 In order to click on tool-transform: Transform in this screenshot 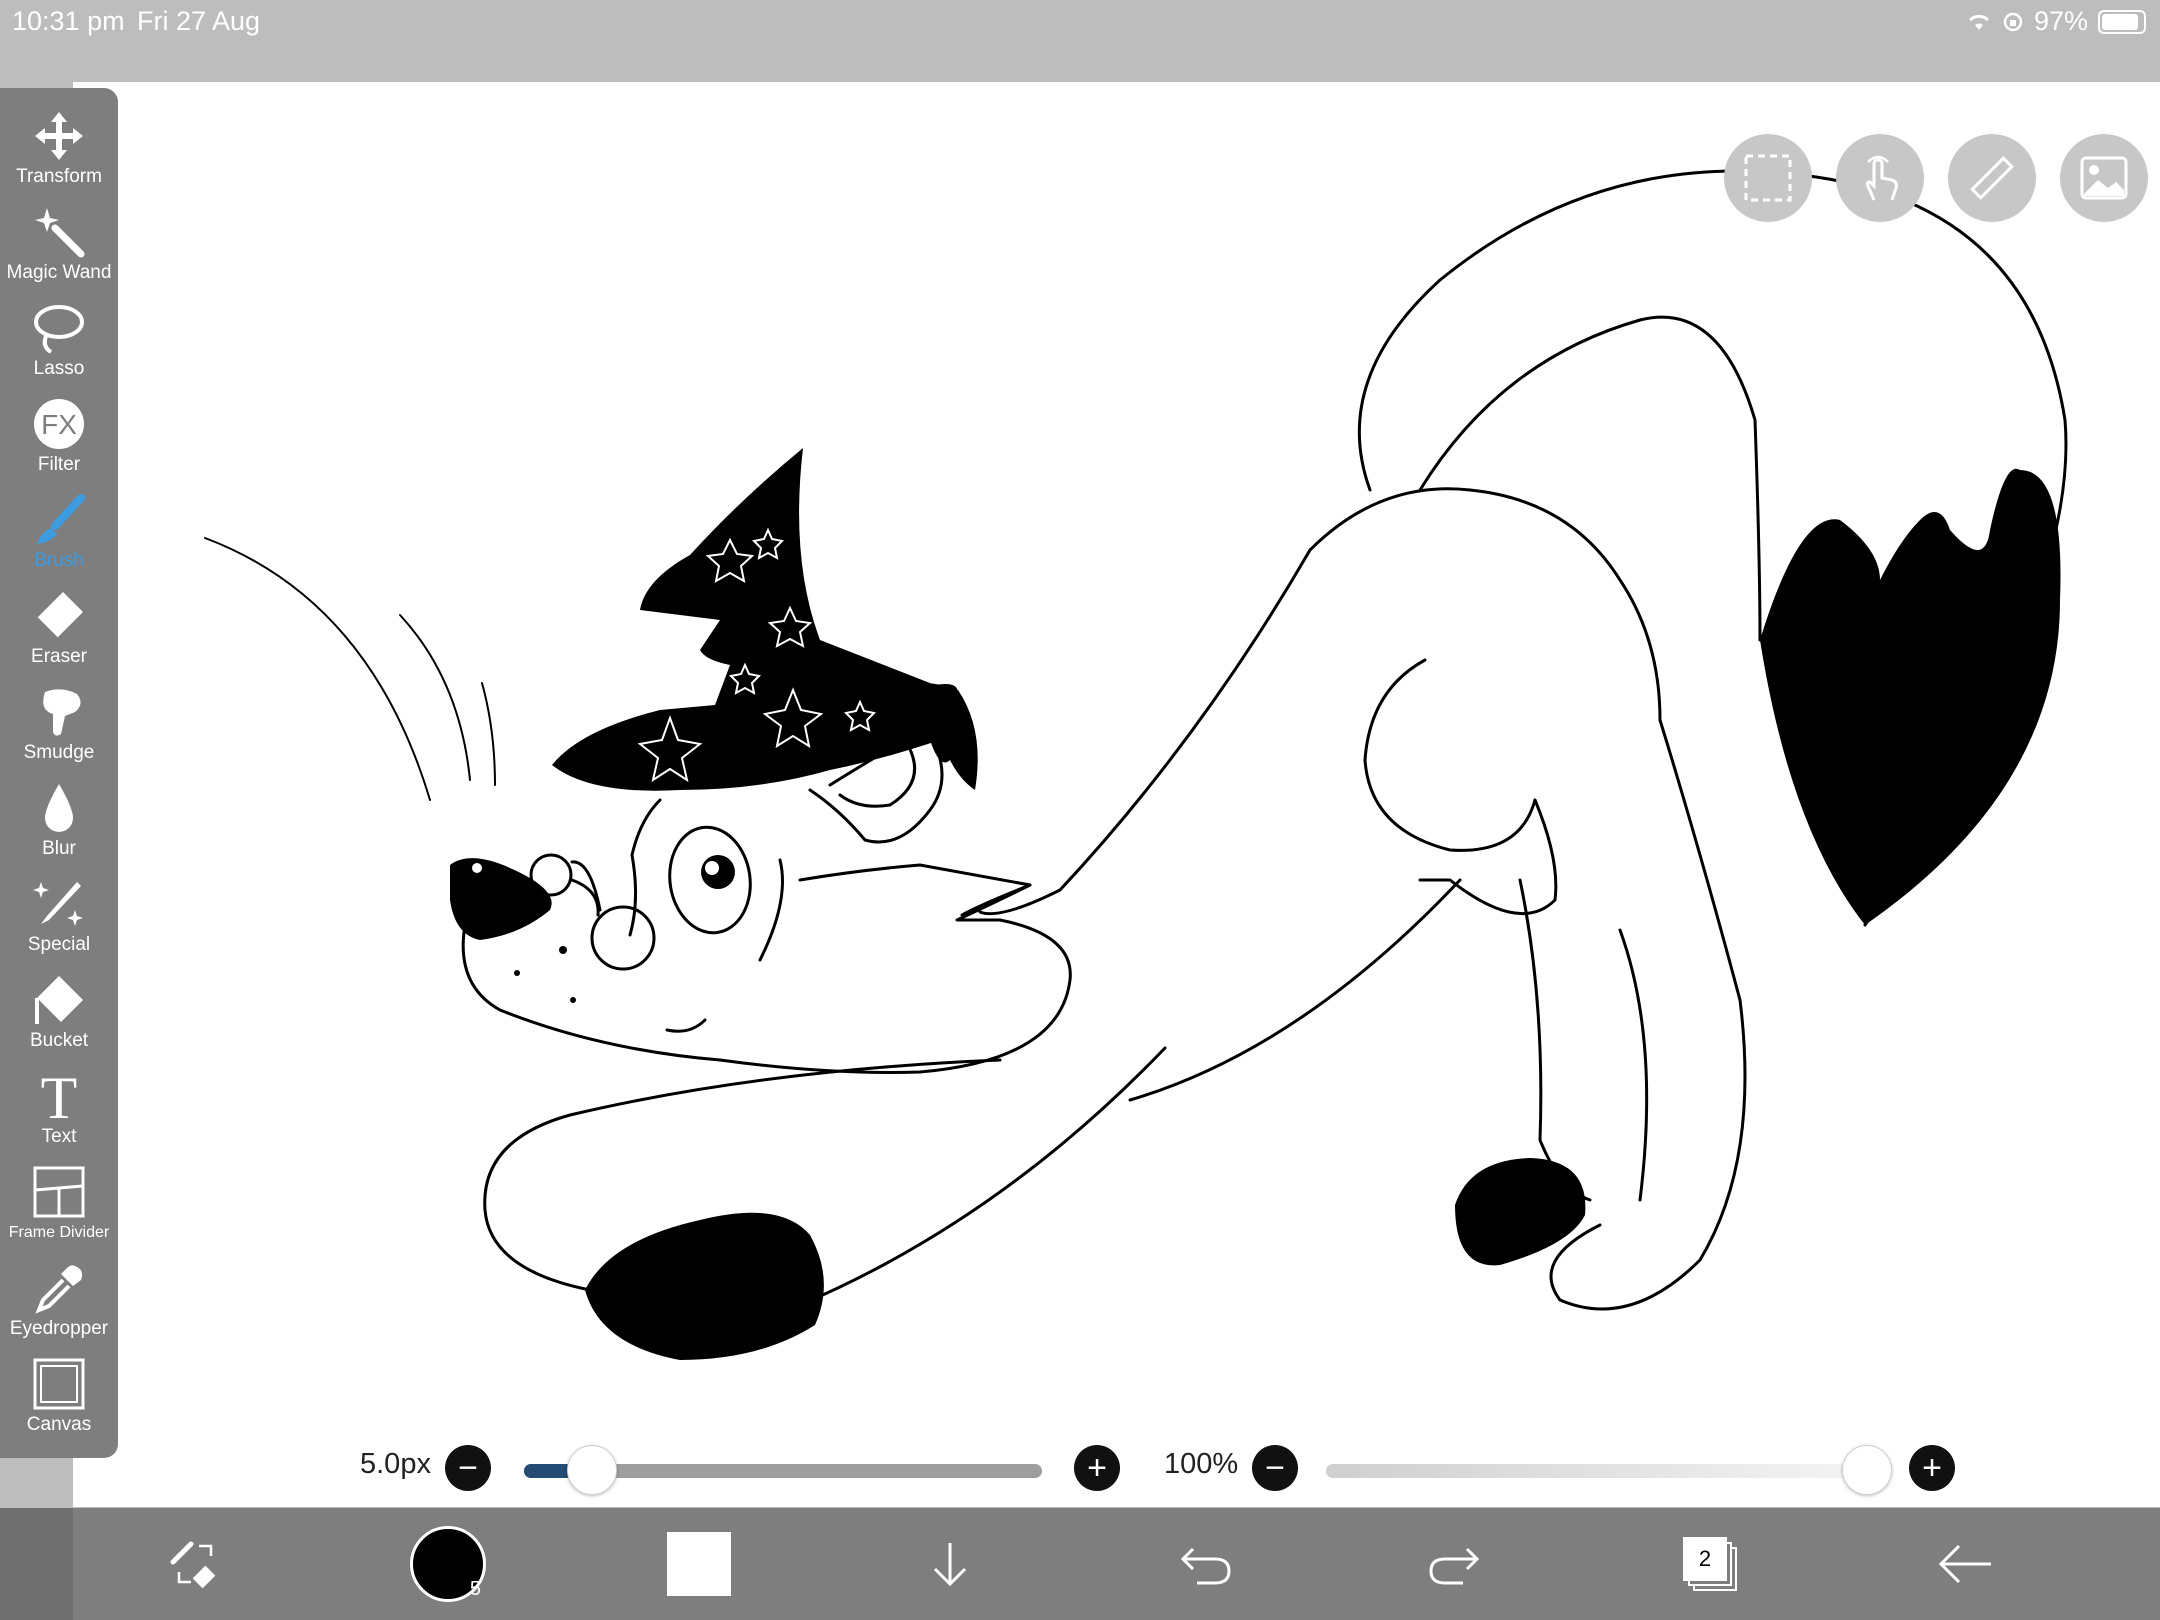, I will do `click(59, 153)`.